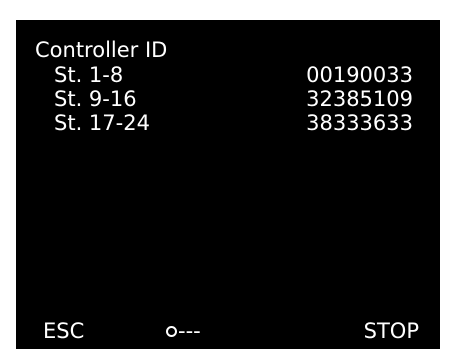 This screenshot has height=358, width=455. What do you see at coordinates (391, 331) in the screenshot?
I see `stop-softkey: STOP` at bounding box center [391, 331].